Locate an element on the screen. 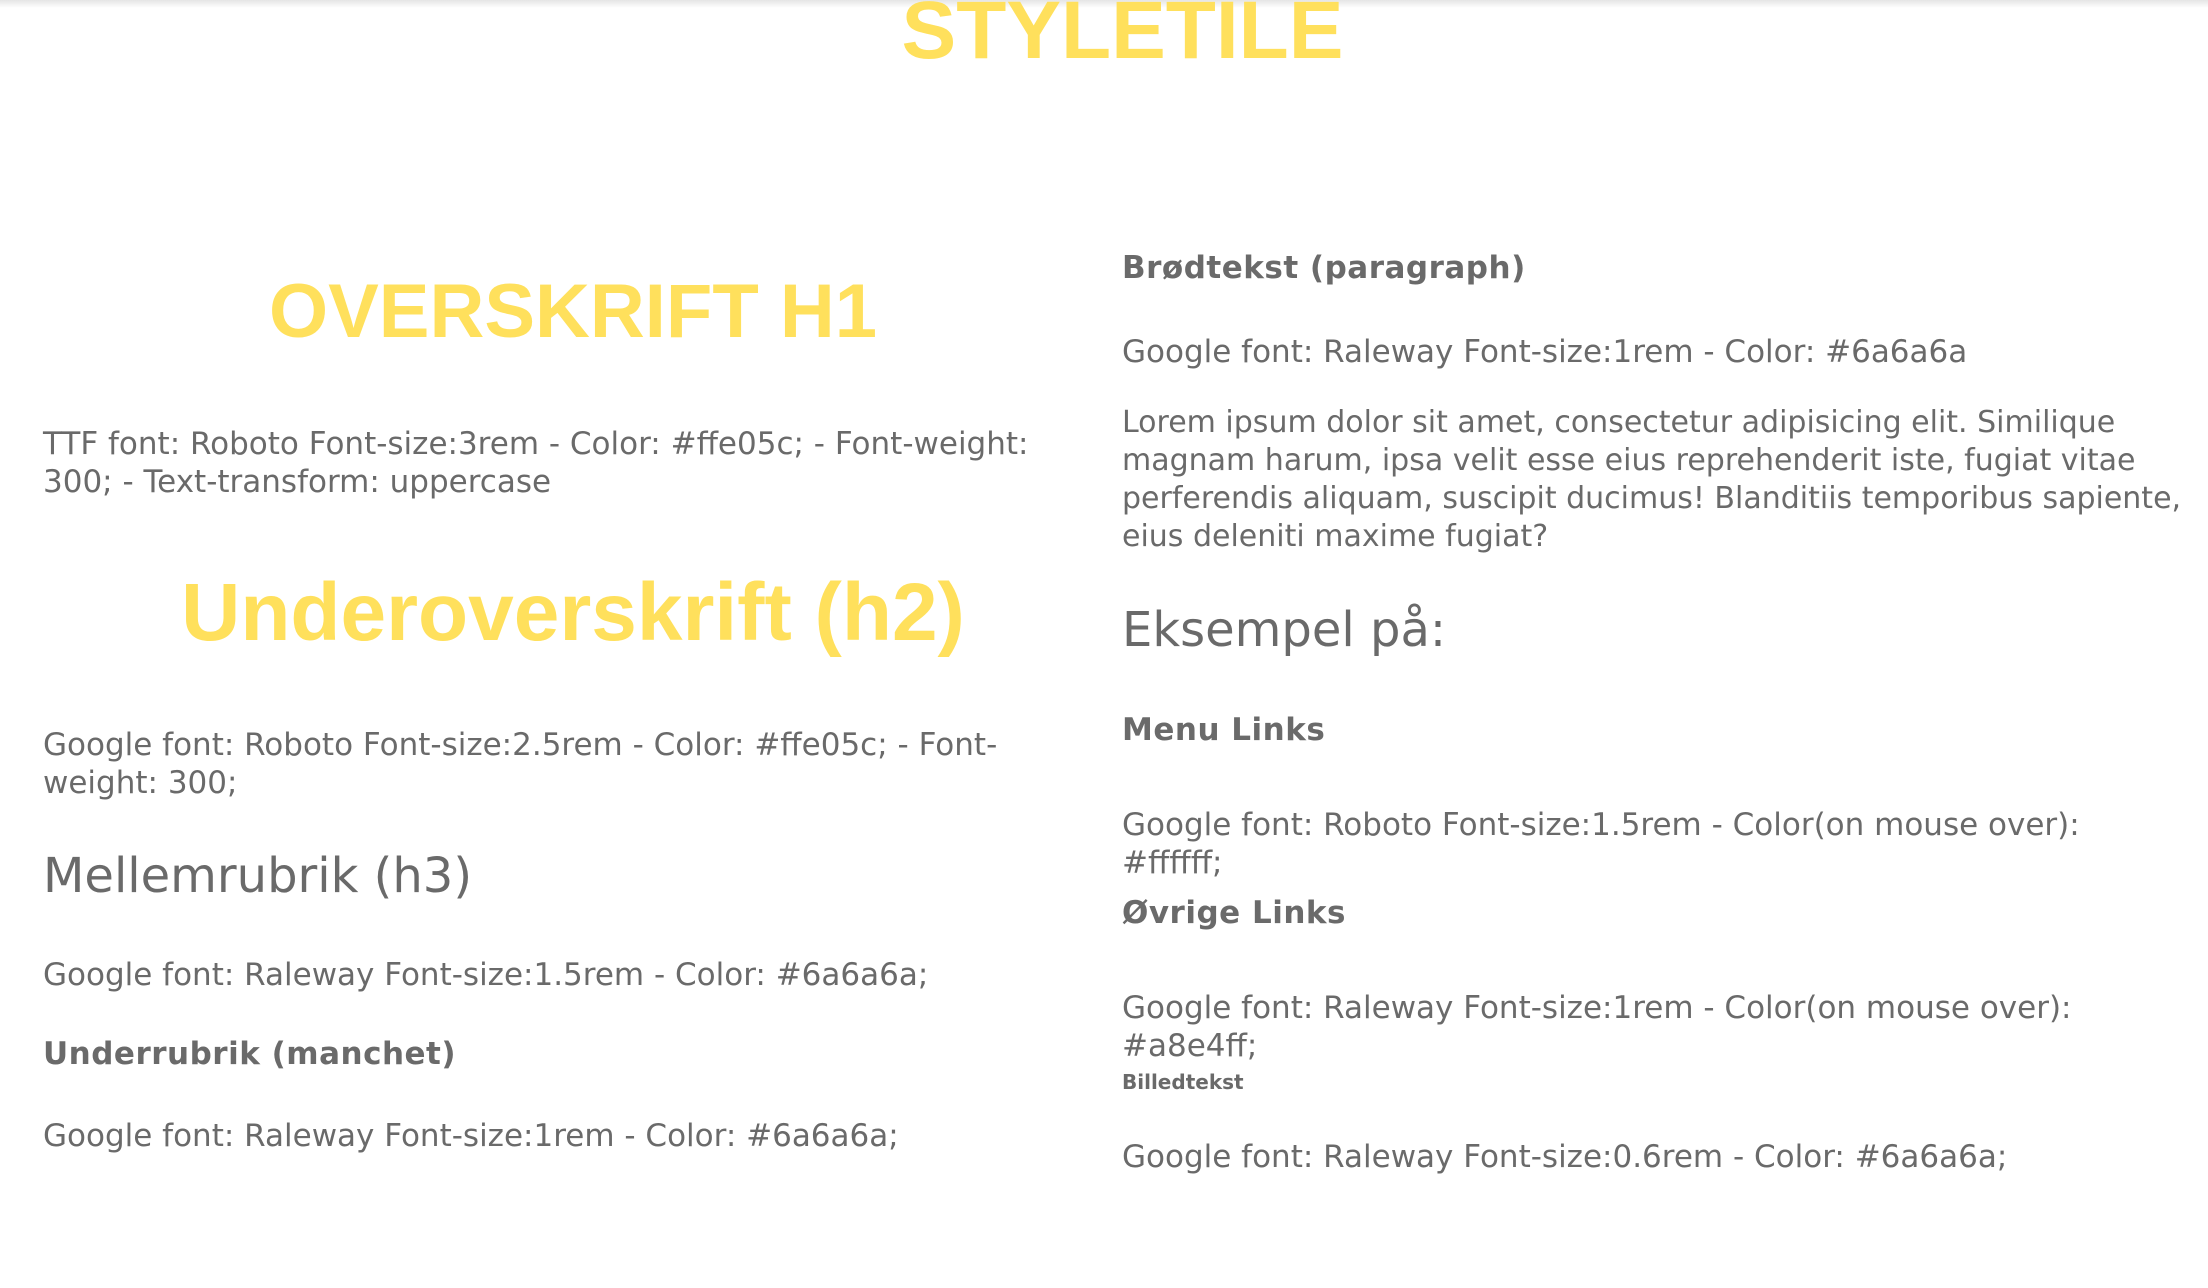 This screenshot has height=1288, width=2208. paragraph-heading: Brødtekst (paragraph) is located at coordinates (1324, 268).